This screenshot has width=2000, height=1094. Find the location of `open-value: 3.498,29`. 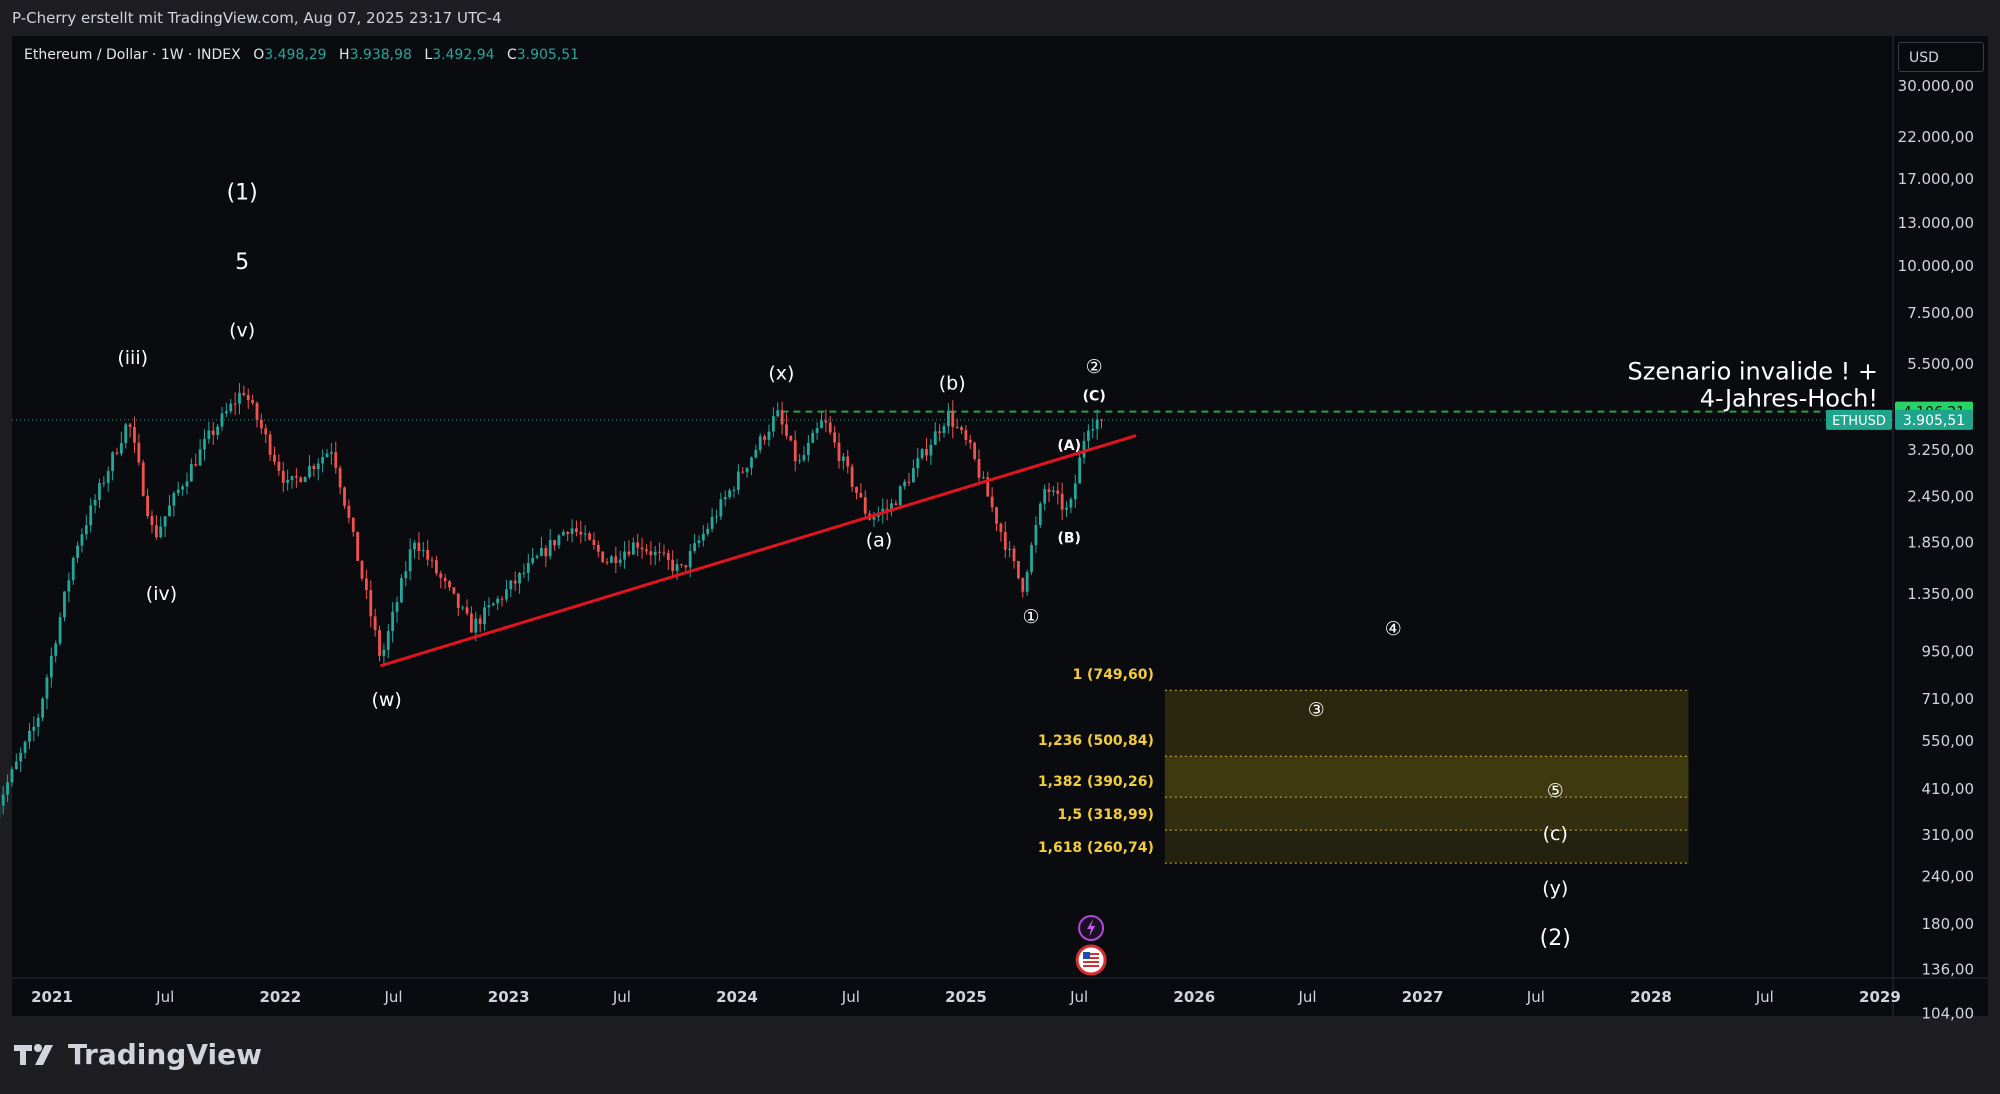

open-value: 3.498,29 is located at coordinates (295, 55).